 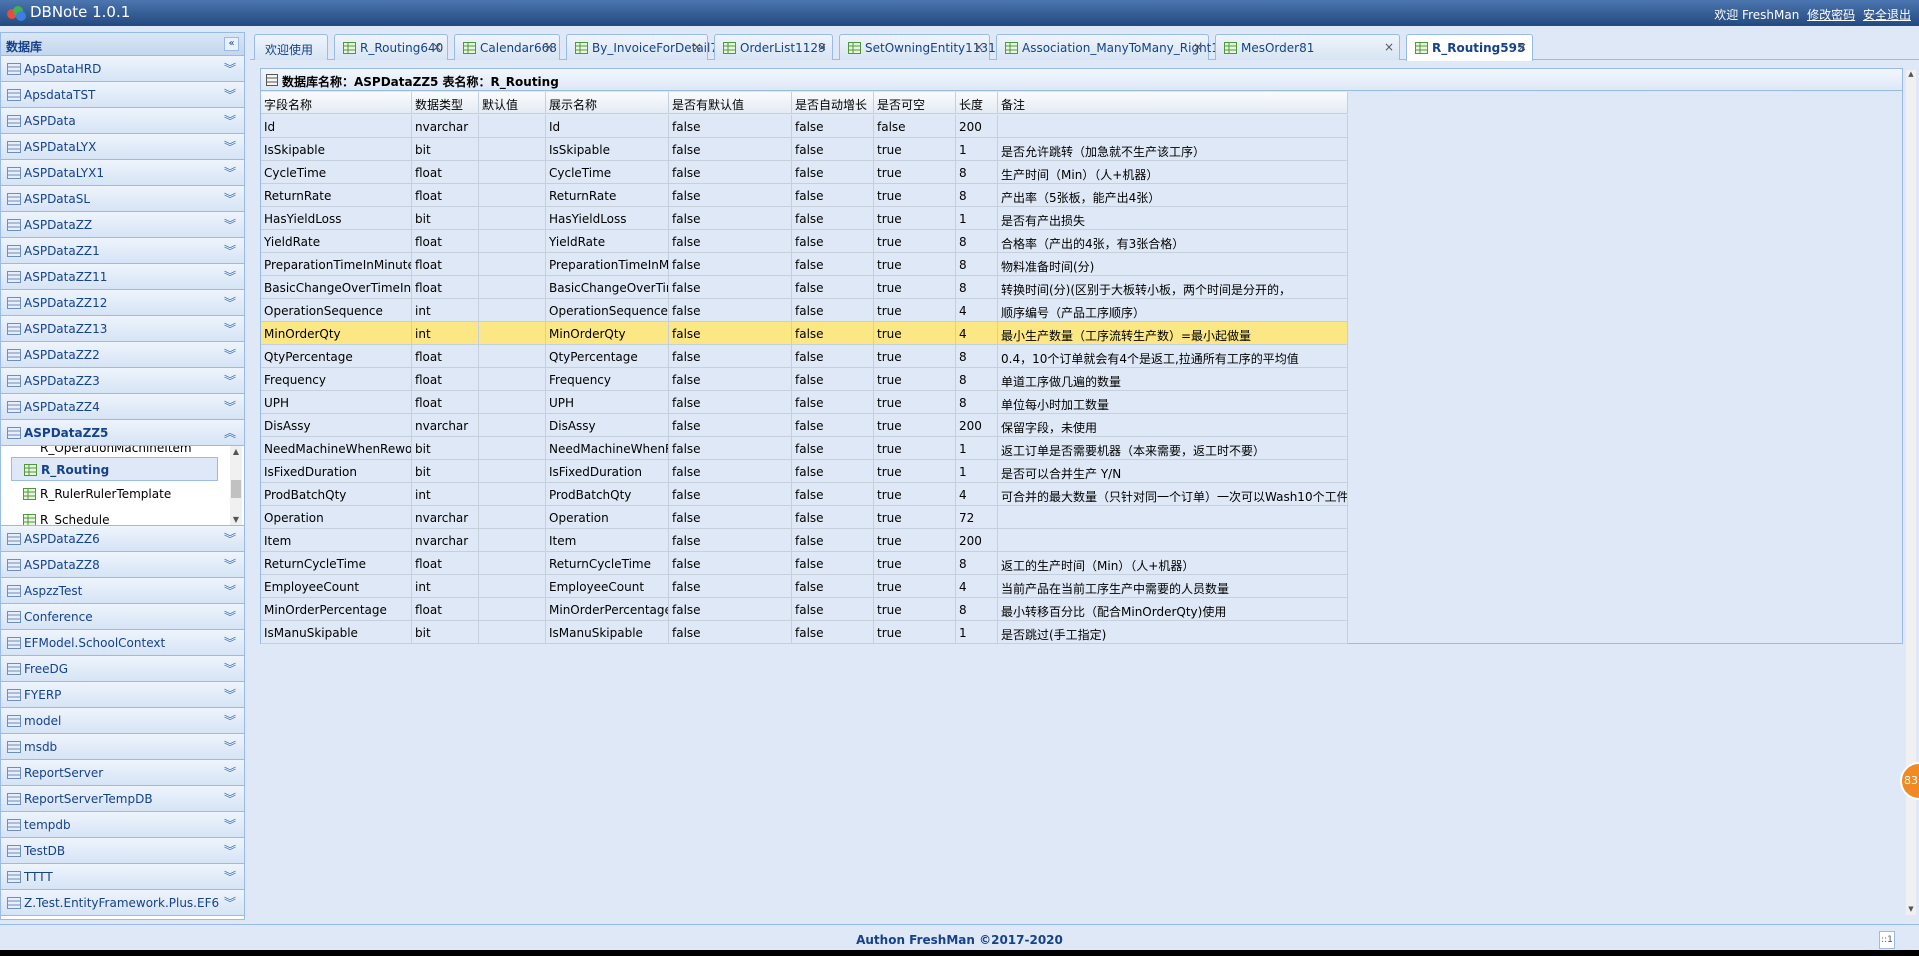 What do you see at coordinates (915, 103) in the screenshot?
I see `column-header: 是否可空` at bounding box center [915, 103].